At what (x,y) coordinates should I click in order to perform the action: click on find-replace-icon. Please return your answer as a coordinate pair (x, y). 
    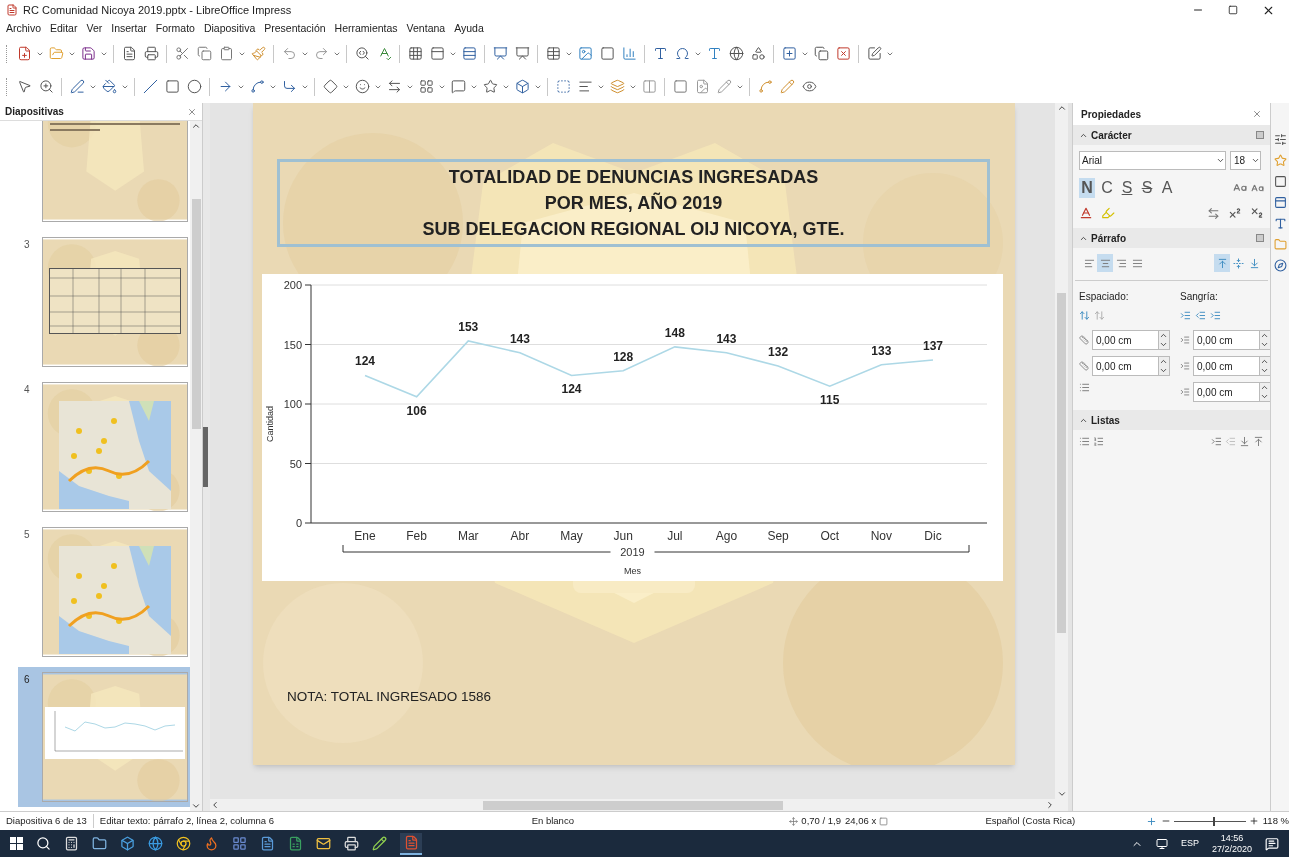
    Looking at the image, I should click on (362, 53).